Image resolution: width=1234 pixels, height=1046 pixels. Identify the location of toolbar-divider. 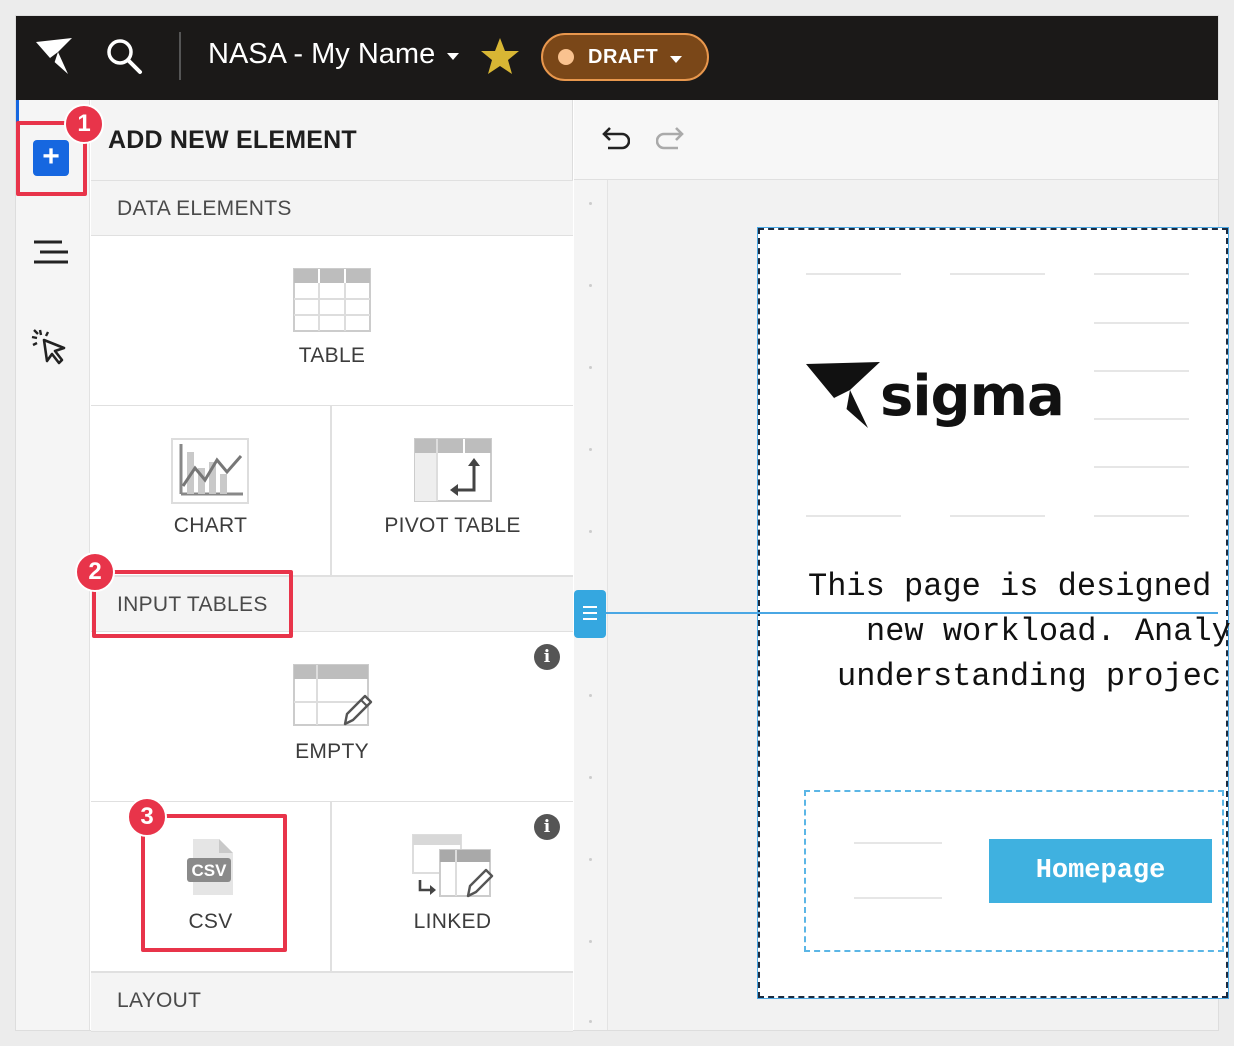
(180, 56).